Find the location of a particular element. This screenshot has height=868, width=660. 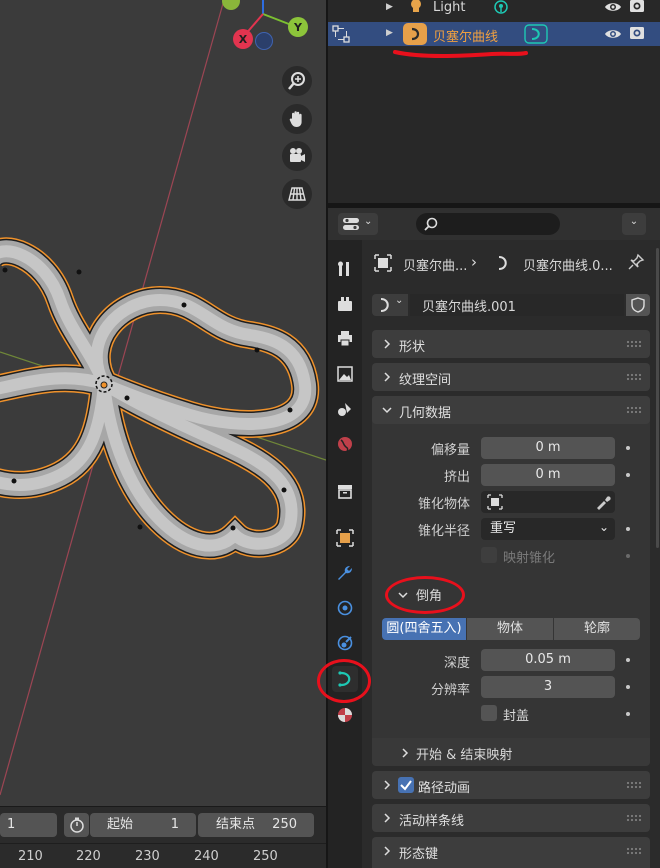

tab-collection is located at coordinates (345, 491).